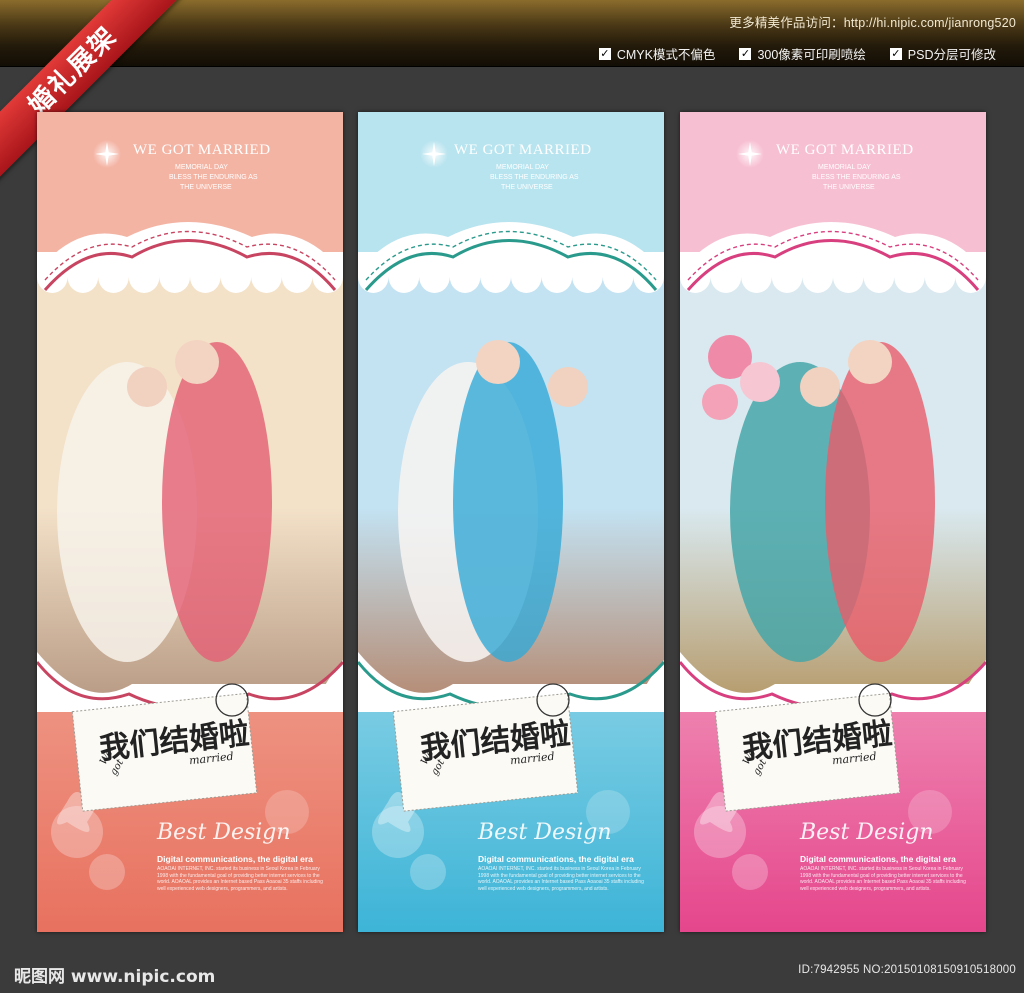 The width and height of the screenshot is (1024, 993). What do you see at coordinates (666, 55) in the screenshot?
I see `feature-label: CMYK模式不偏色` at bounding box center [666, 55].